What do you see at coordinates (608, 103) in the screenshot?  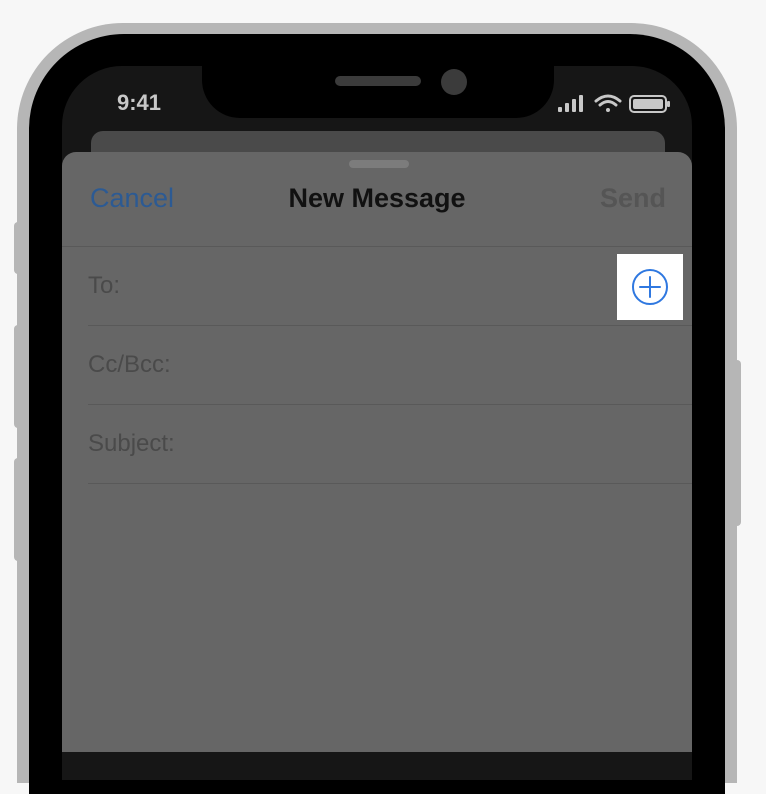 I see `wifi-icon` at bounding box center [608, 103].